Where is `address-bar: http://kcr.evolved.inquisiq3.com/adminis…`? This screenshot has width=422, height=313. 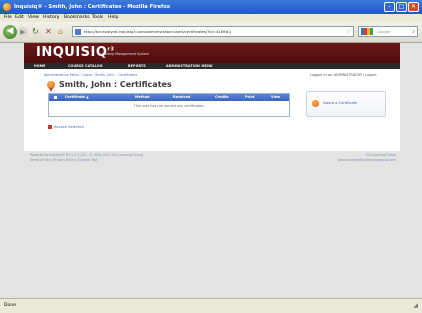
address-bar: http://kcr.evolved.inquisiq3.com/adminis… is located at coordinates (213, 31).